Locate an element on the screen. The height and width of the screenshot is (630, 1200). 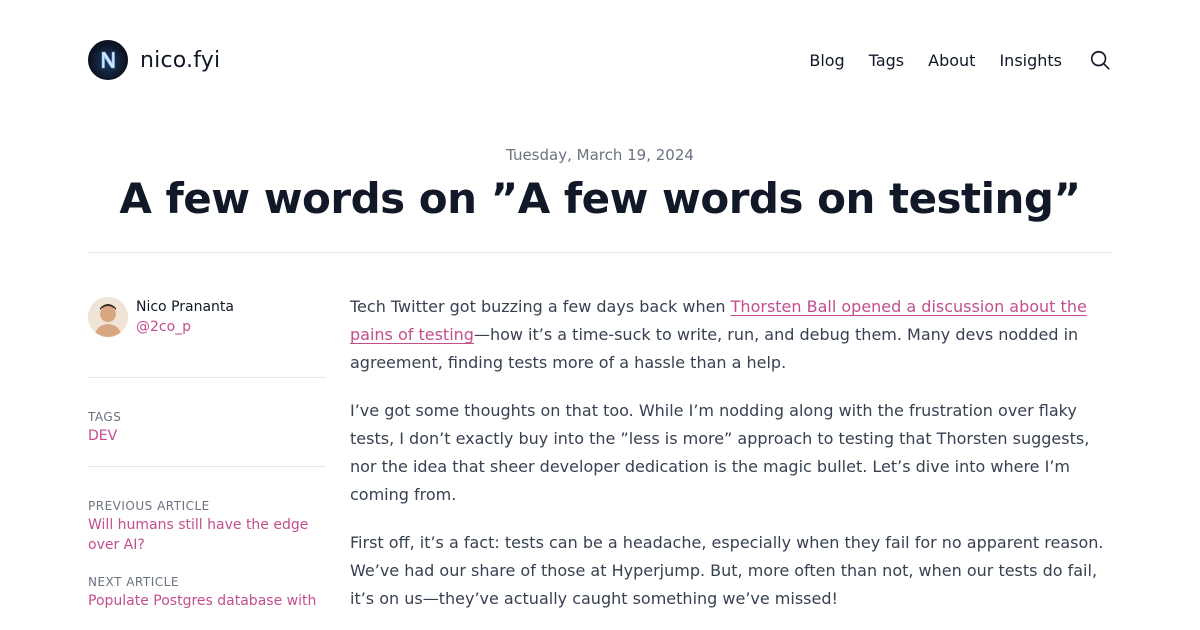
tags-label: TAGS is located at coordinates (105, 417).